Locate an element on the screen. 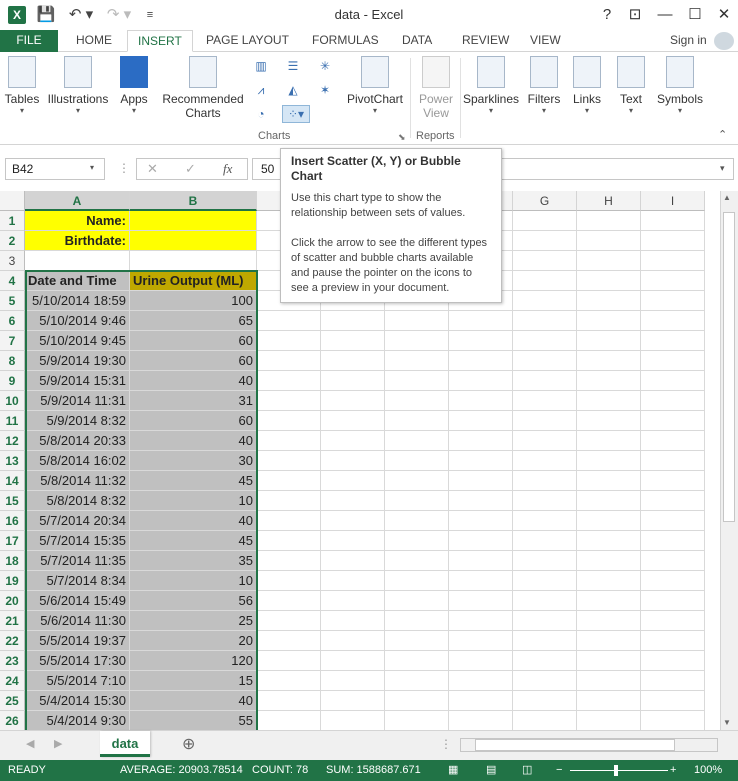 The width and height of the screenshot is (738, 781). row-header: 4 is located at coordinates (12, 281).